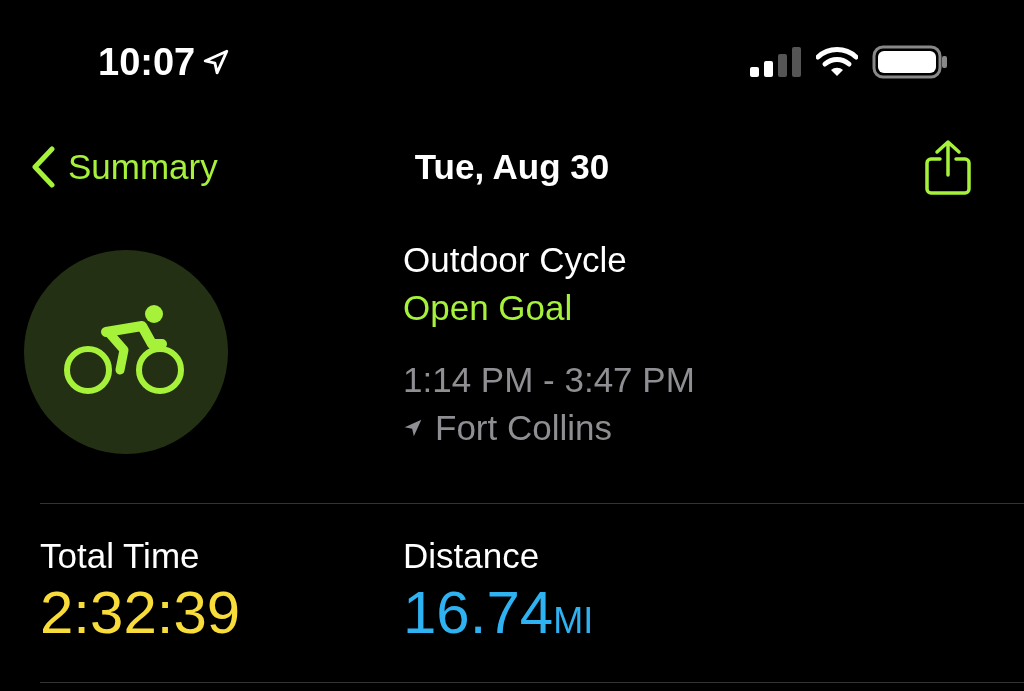  What do you see at coordinates (43, 167) in the screenshot?
I see `chevron-left-icon` at bounding box center [43, 167].